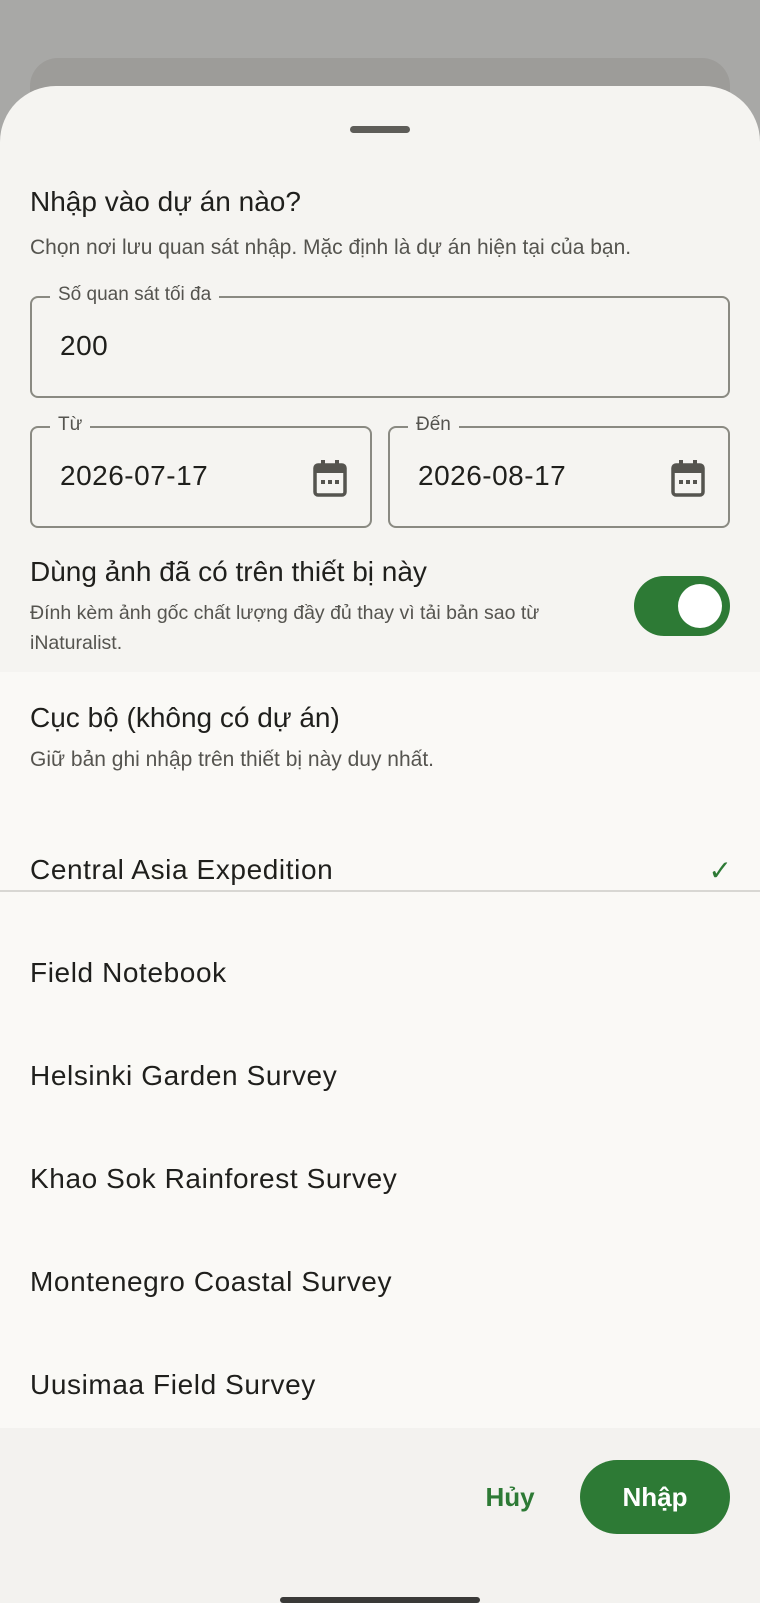 The width and height of the screenshot is (760, 1603). What do you see at coordinates (228, 571) in the screenshot?
I see `use-device-photos-title: Dùng ảnh đã có trên thiết bị này` at bounding box center [228, 571].